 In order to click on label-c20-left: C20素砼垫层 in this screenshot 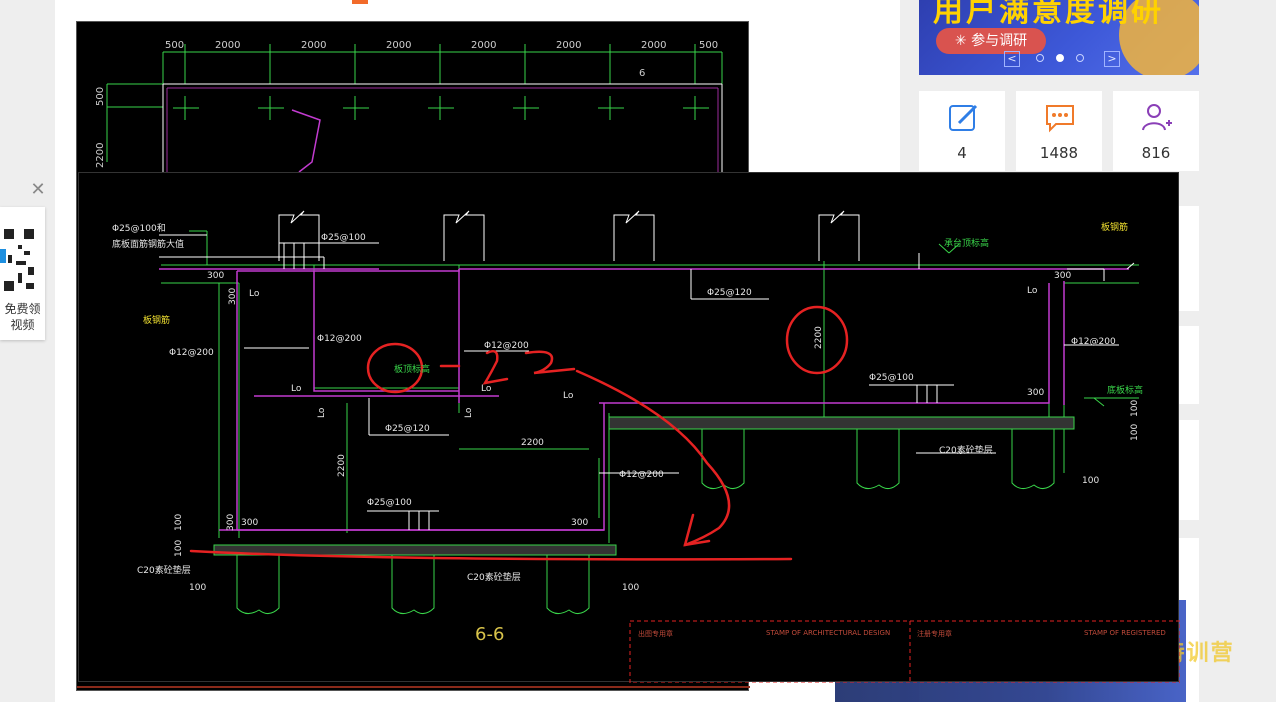, I will do `click(164, 570)`.